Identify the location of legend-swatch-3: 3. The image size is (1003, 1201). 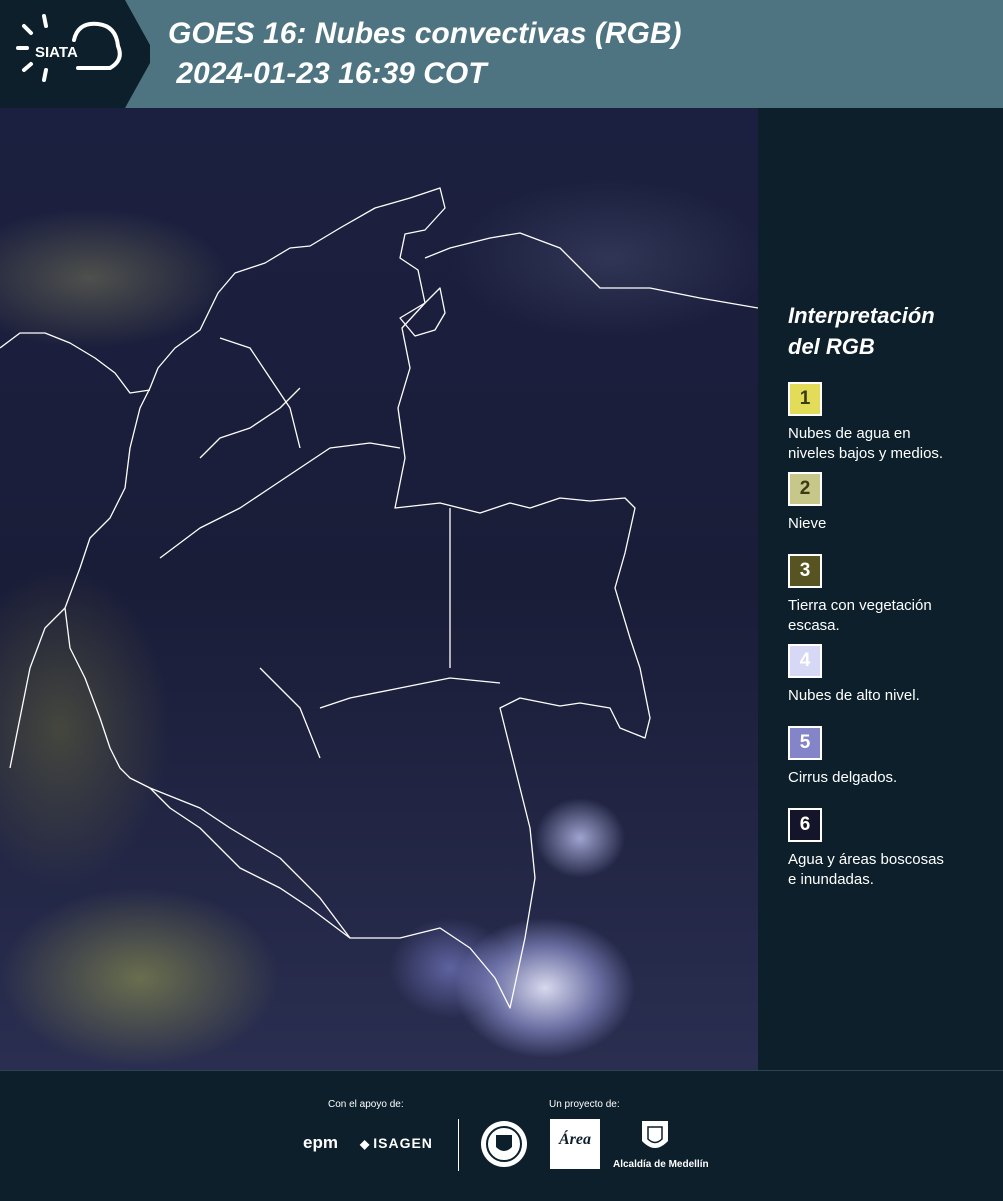
(805, 571).